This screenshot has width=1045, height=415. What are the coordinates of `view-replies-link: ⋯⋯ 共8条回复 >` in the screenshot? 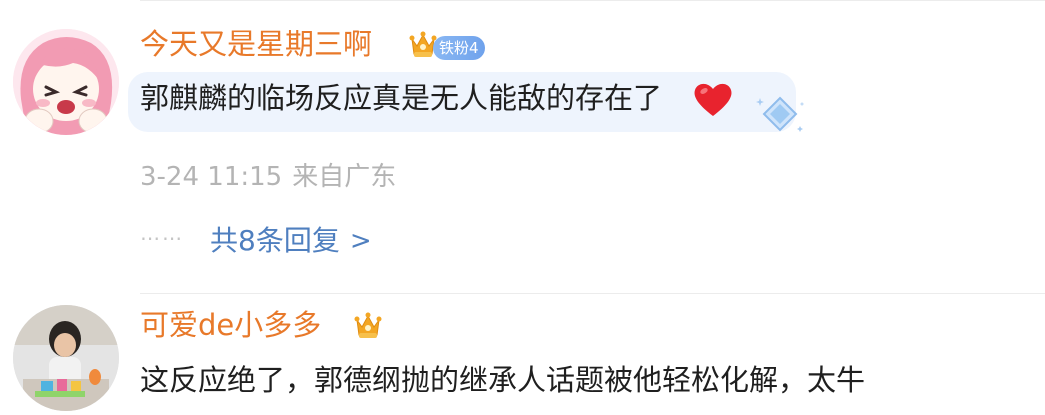 It's located at (256, 241).